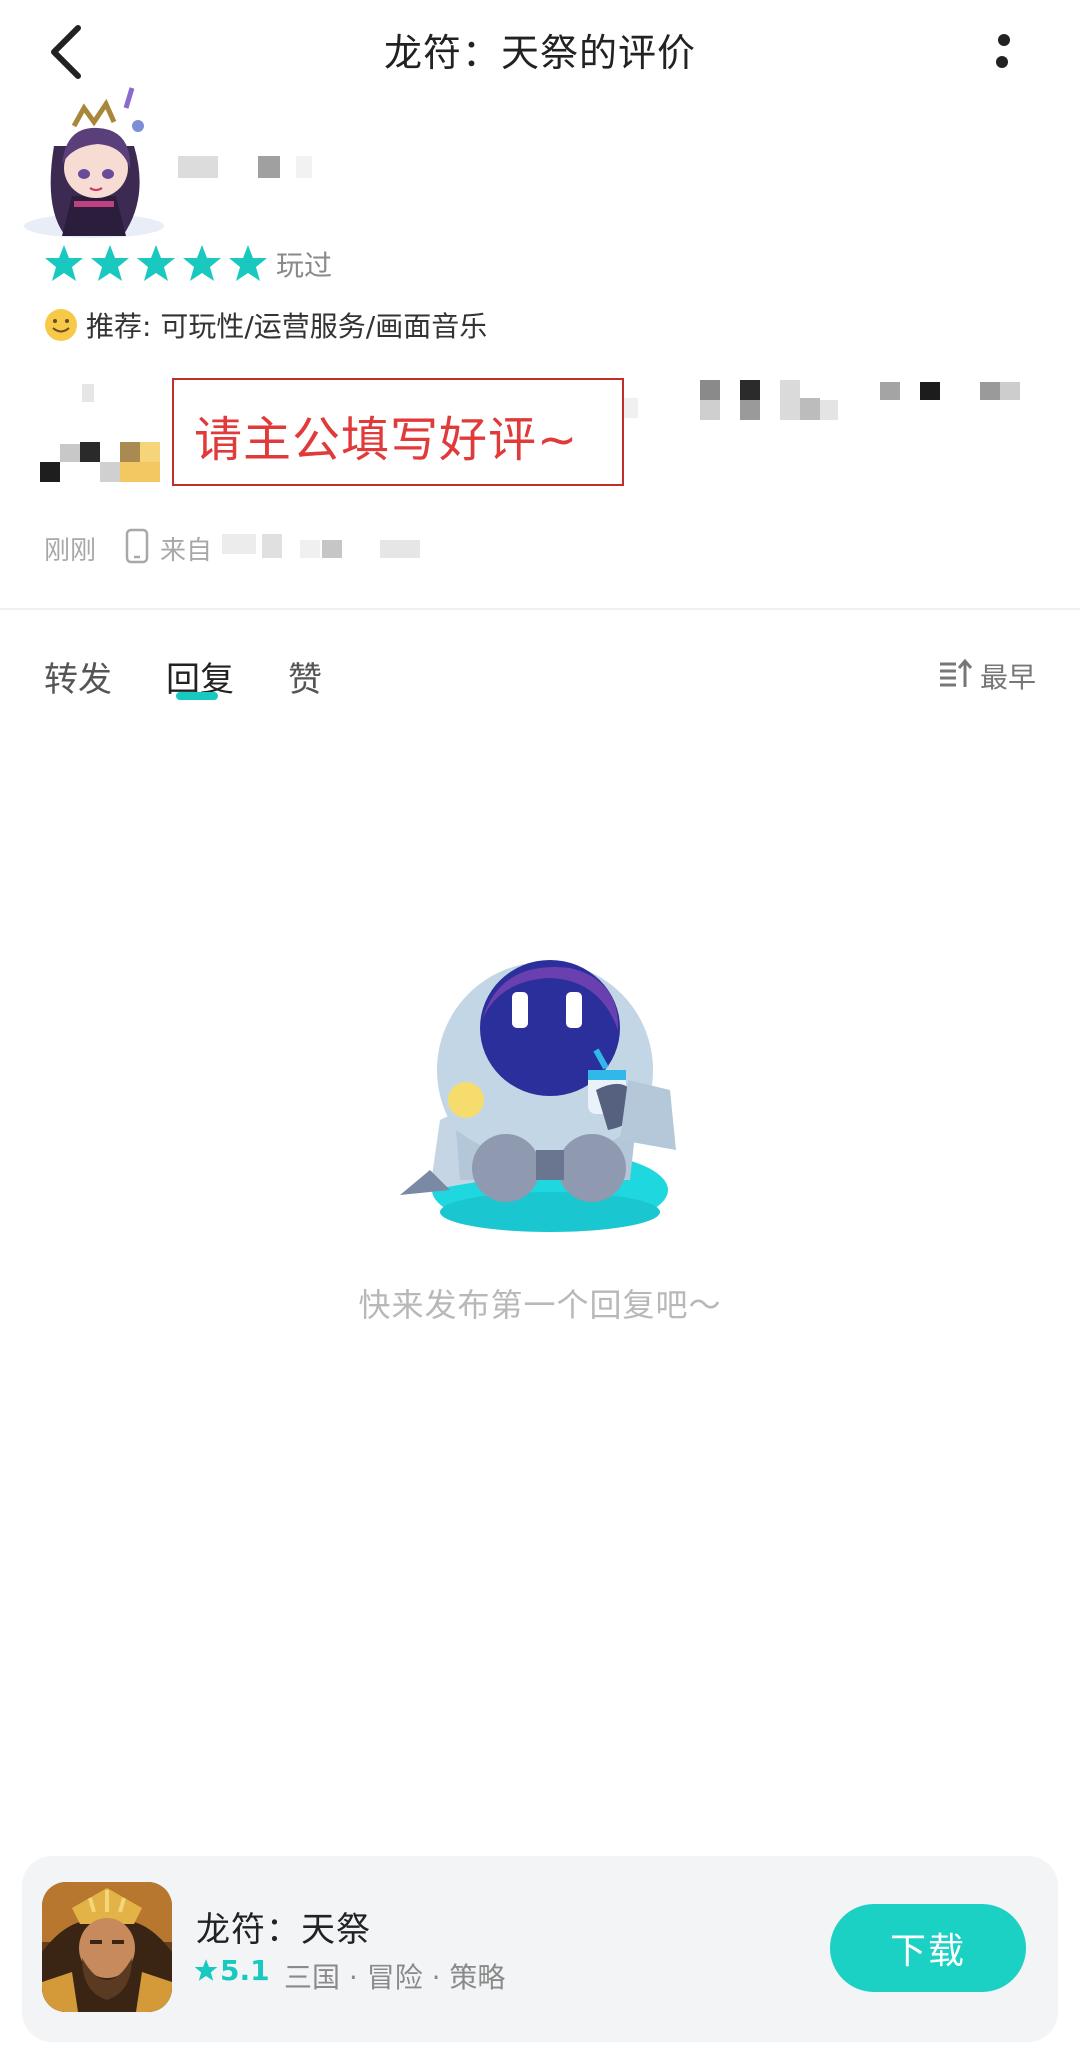  Describe the element at coordinates (245, 1970) in the screenshot. I see `game-rating: 5.1` at that location.